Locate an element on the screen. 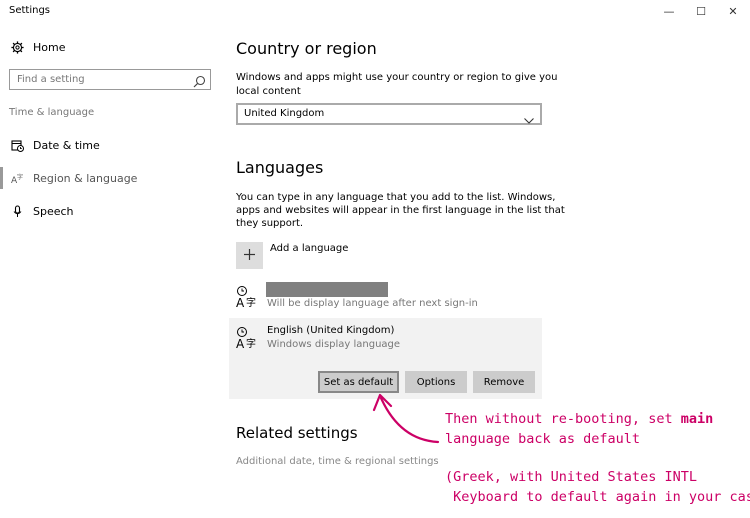 Image resolution: width=750 pixels, height=518 pixels. add-language-button is located at coordinates (249, 255).